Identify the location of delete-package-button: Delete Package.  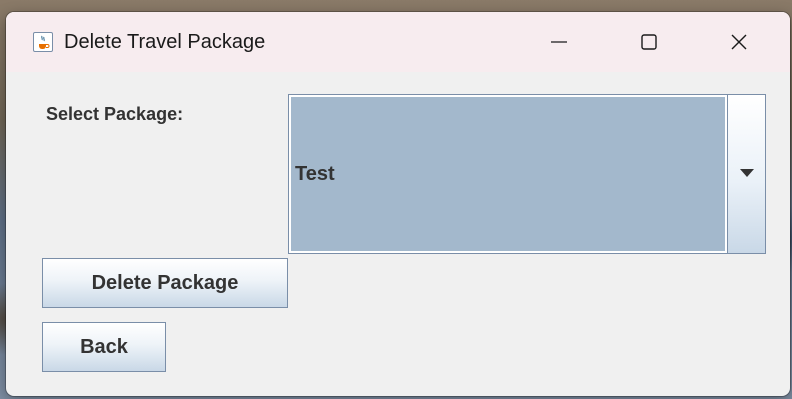
(165, 283).